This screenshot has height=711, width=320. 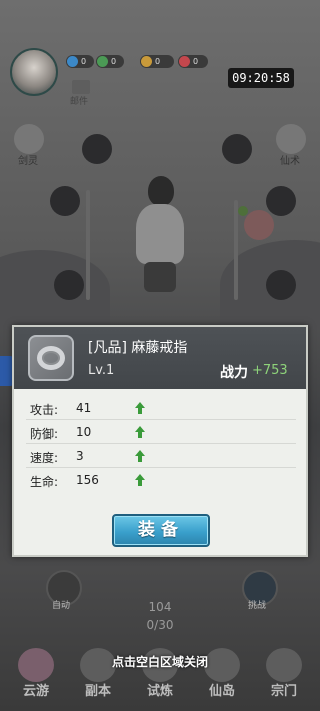 I want to click on stat-value: 41, so click(x=84, y=408).